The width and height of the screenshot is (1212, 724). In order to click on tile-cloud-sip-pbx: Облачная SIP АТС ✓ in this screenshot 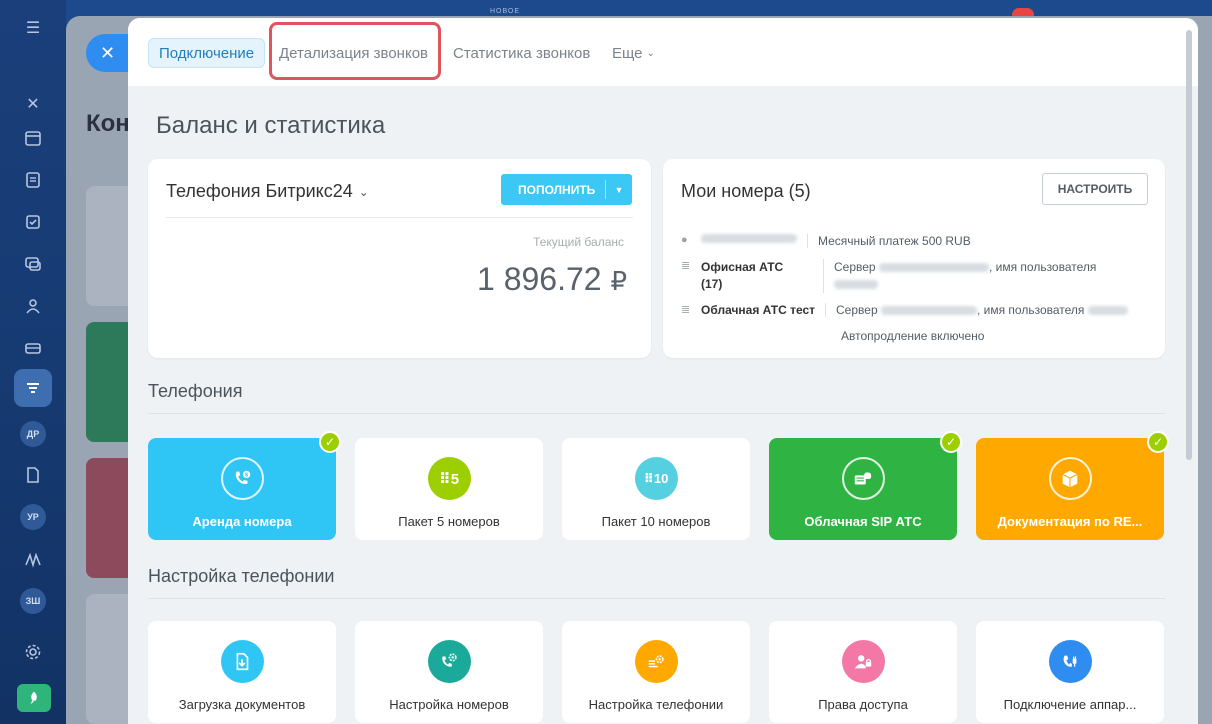, I will do `click(865, 485)`.